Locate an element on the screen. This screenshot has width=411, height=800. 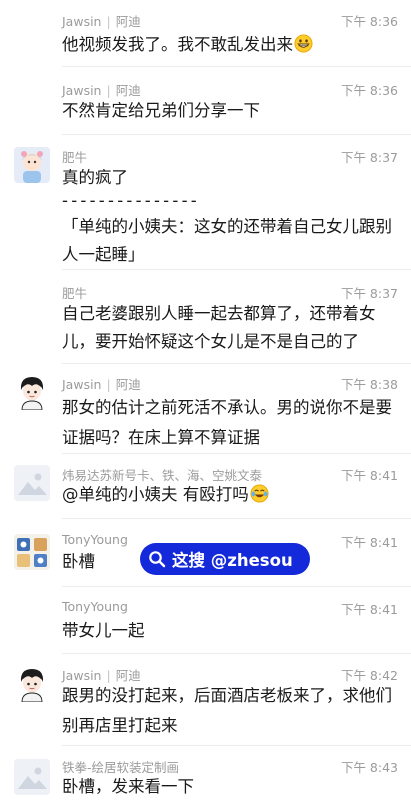
cartoon-sticker-avatar-icon is located at coordinates (32, 552).